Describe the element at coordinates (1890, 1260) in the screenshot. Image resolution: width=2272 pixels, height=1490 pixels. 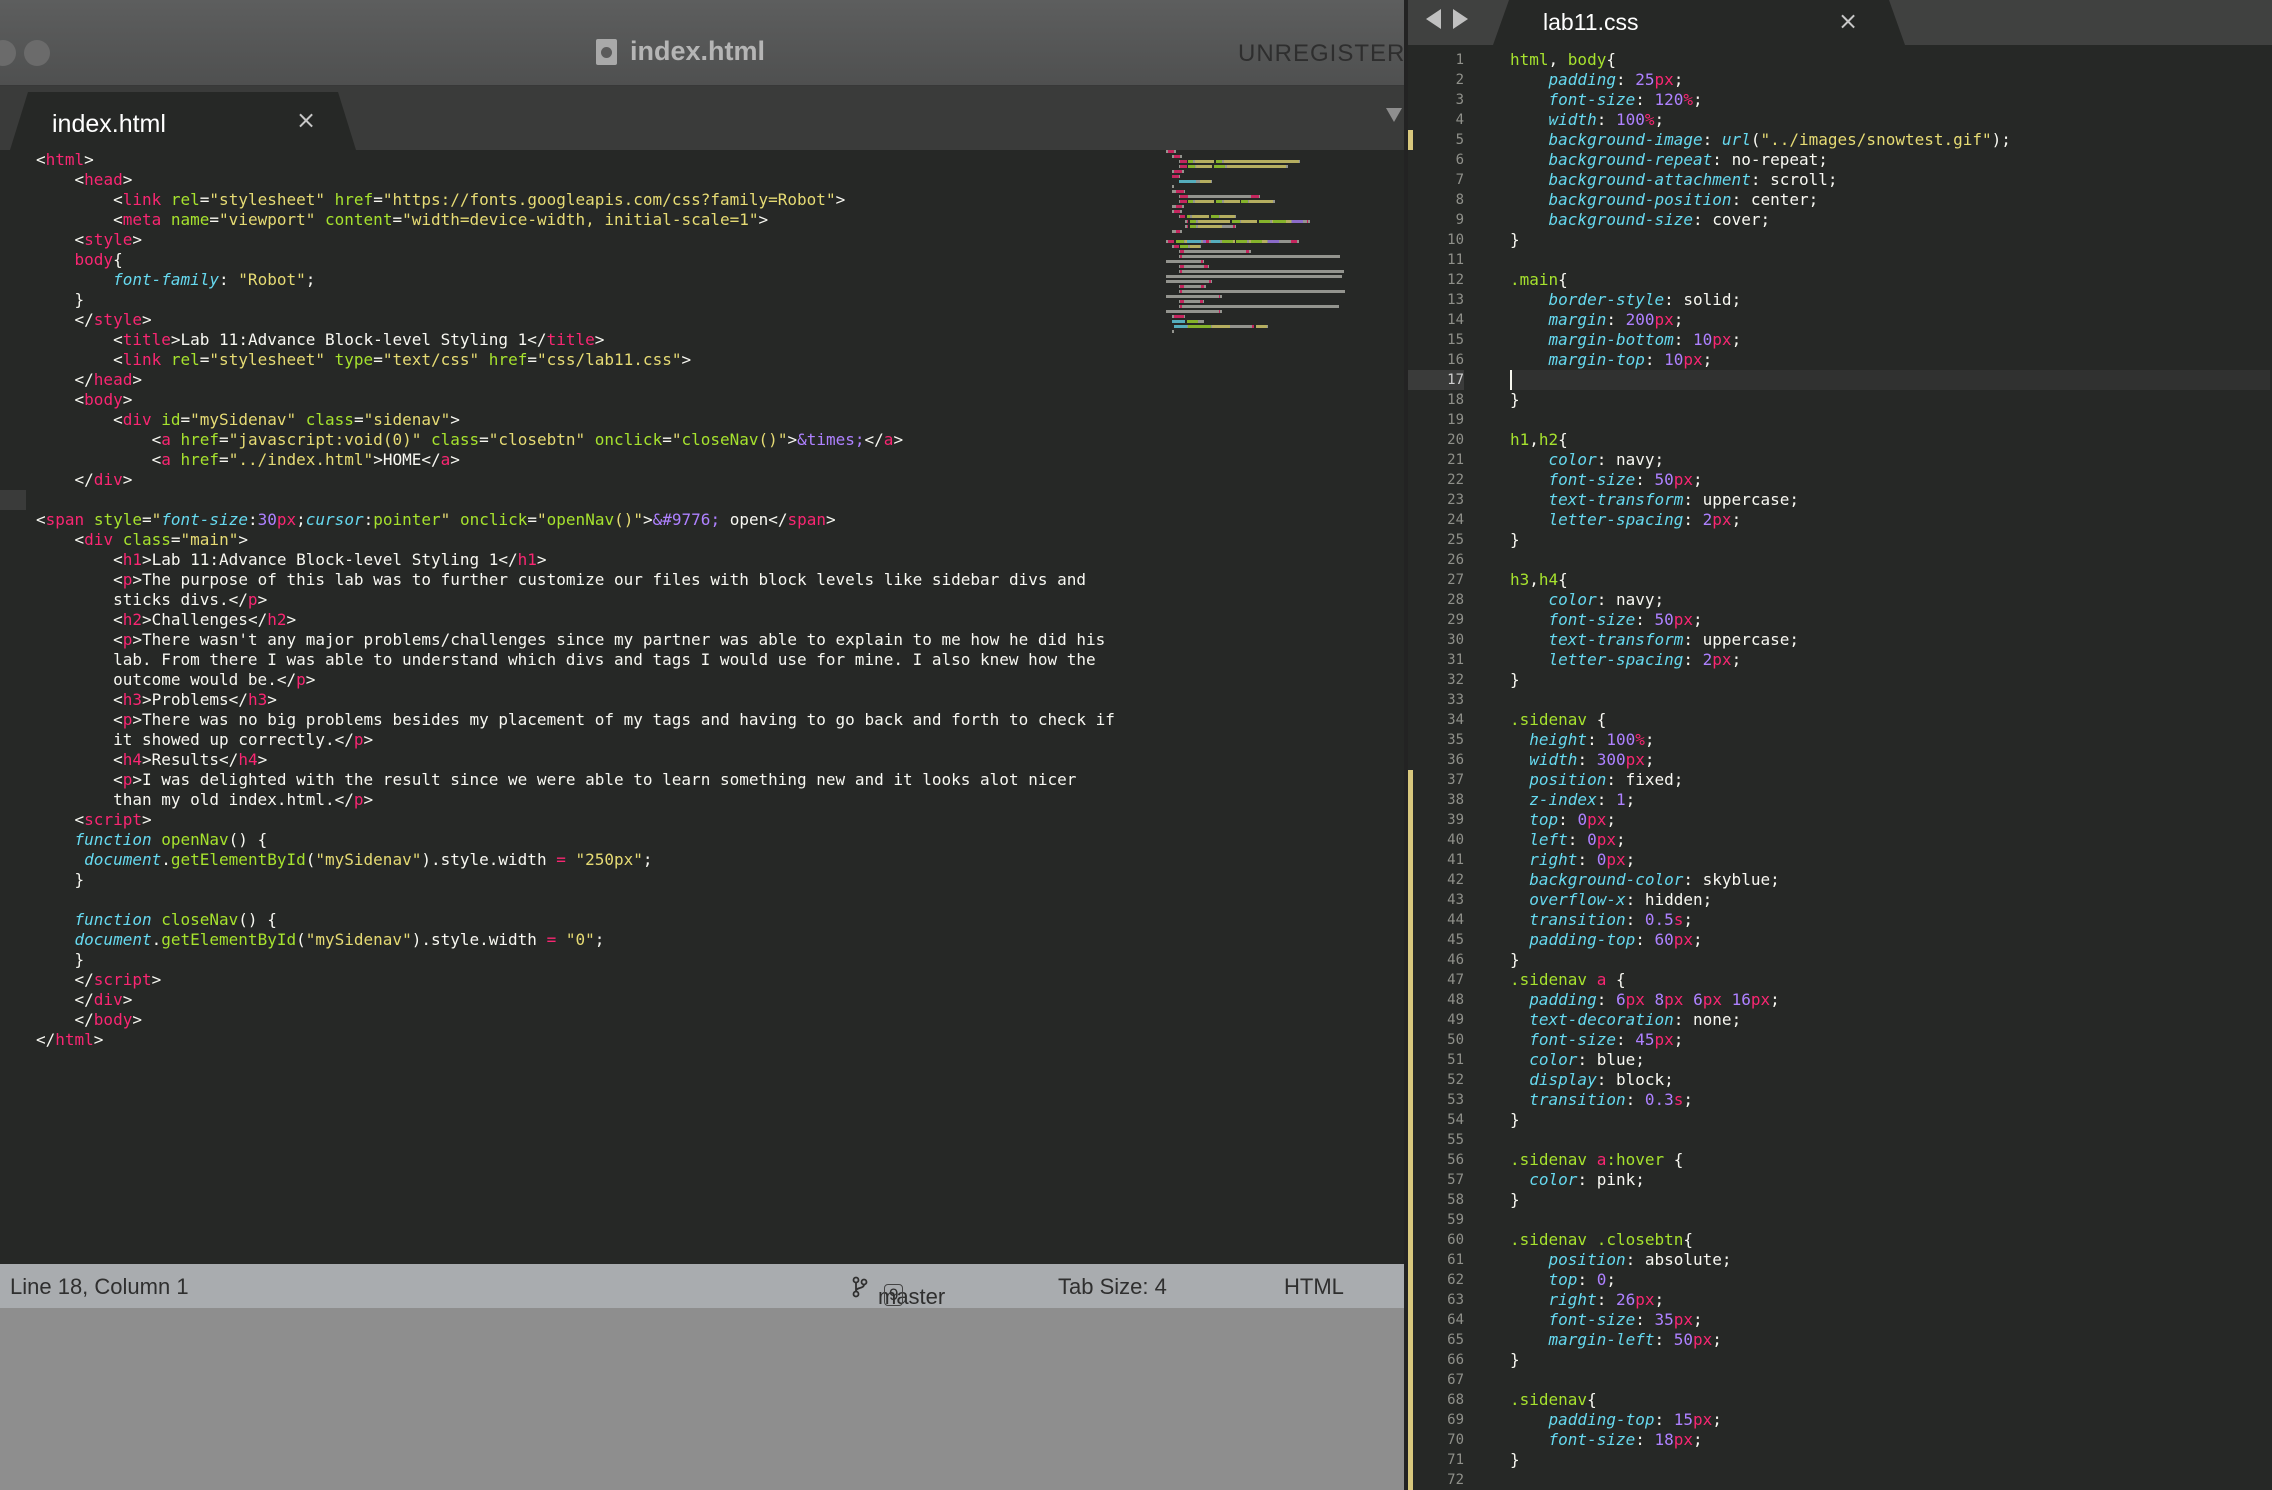
I see `code-line: position: absolute;` at that location.